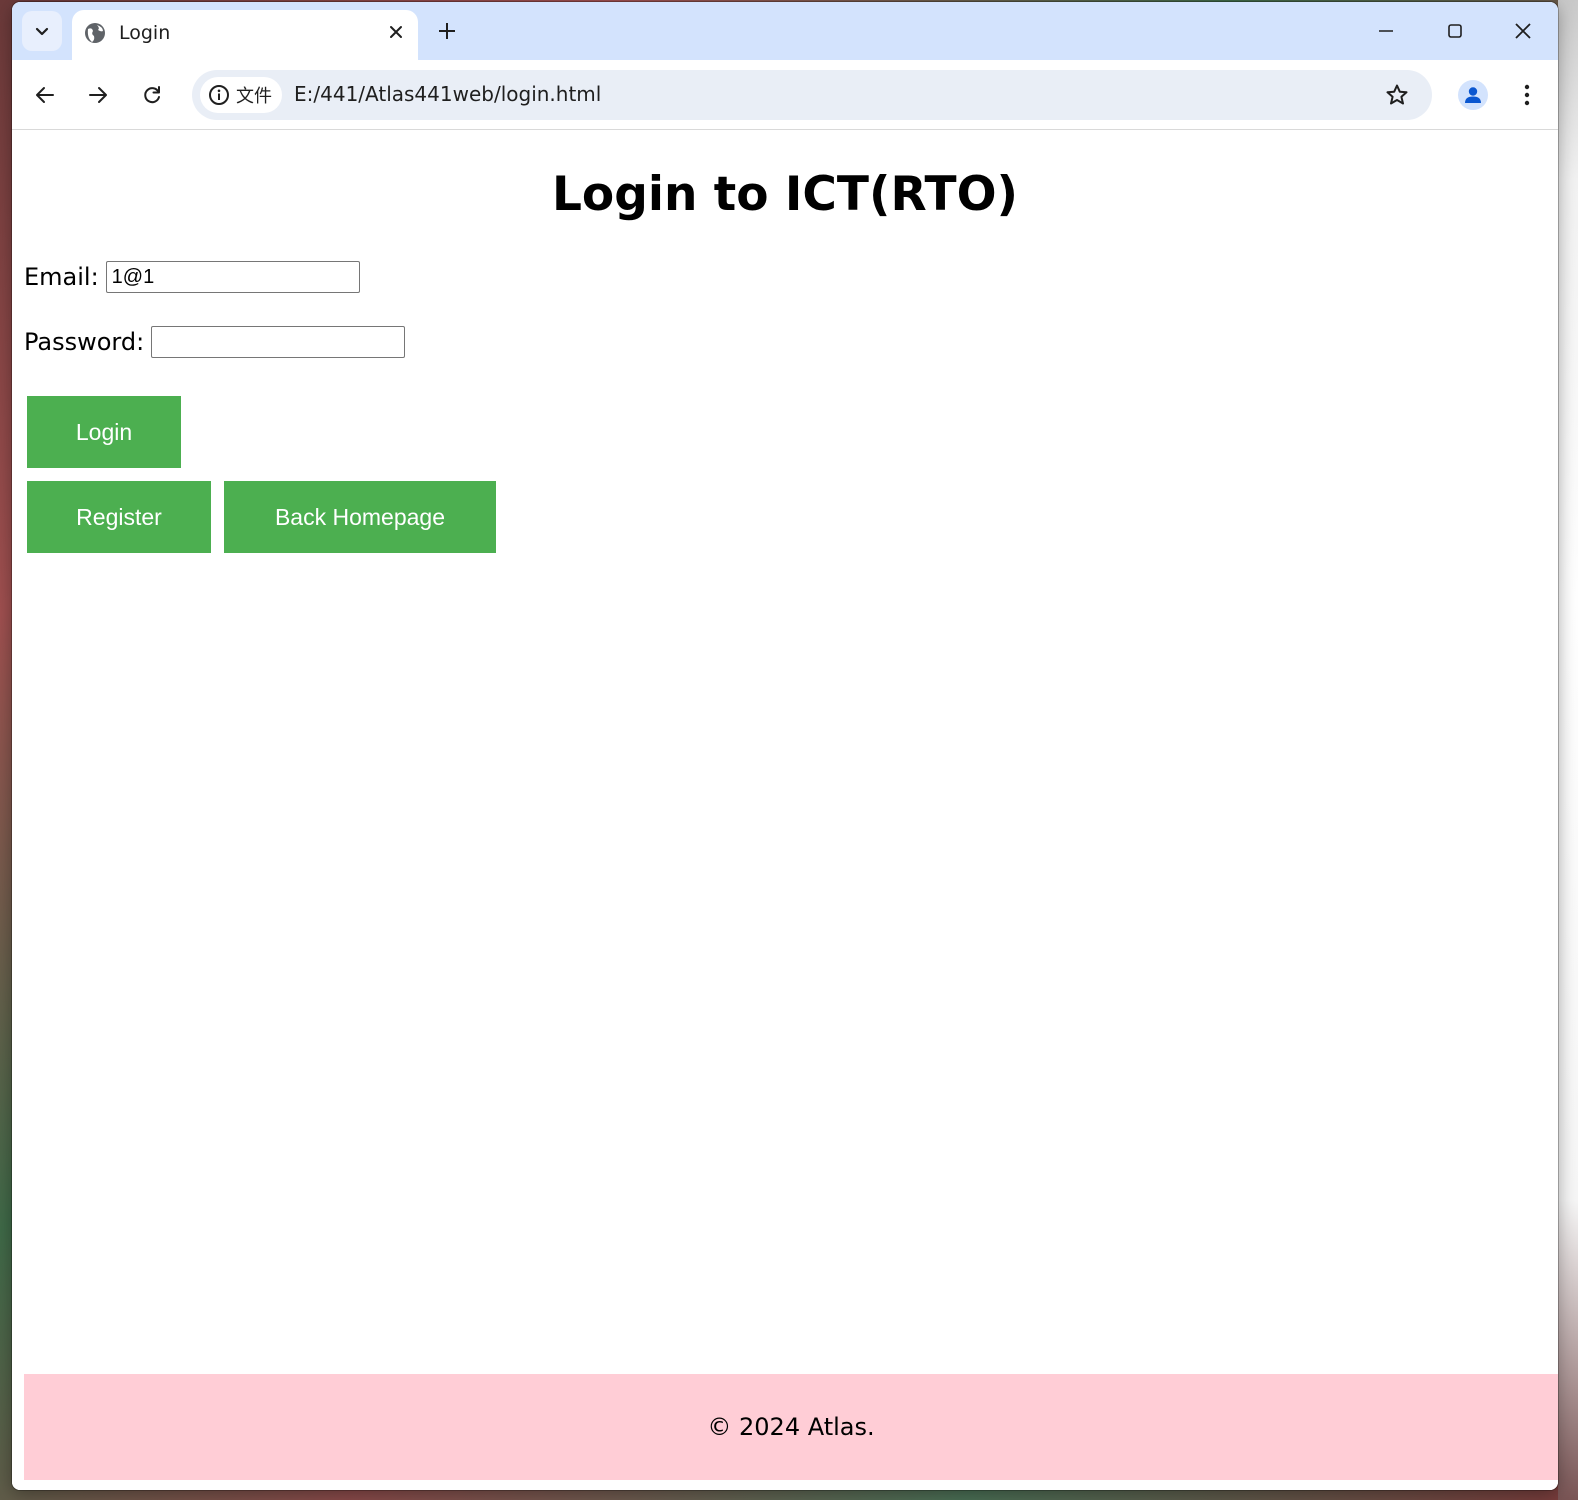  I want to click on person-icon, so click(1473, 95).